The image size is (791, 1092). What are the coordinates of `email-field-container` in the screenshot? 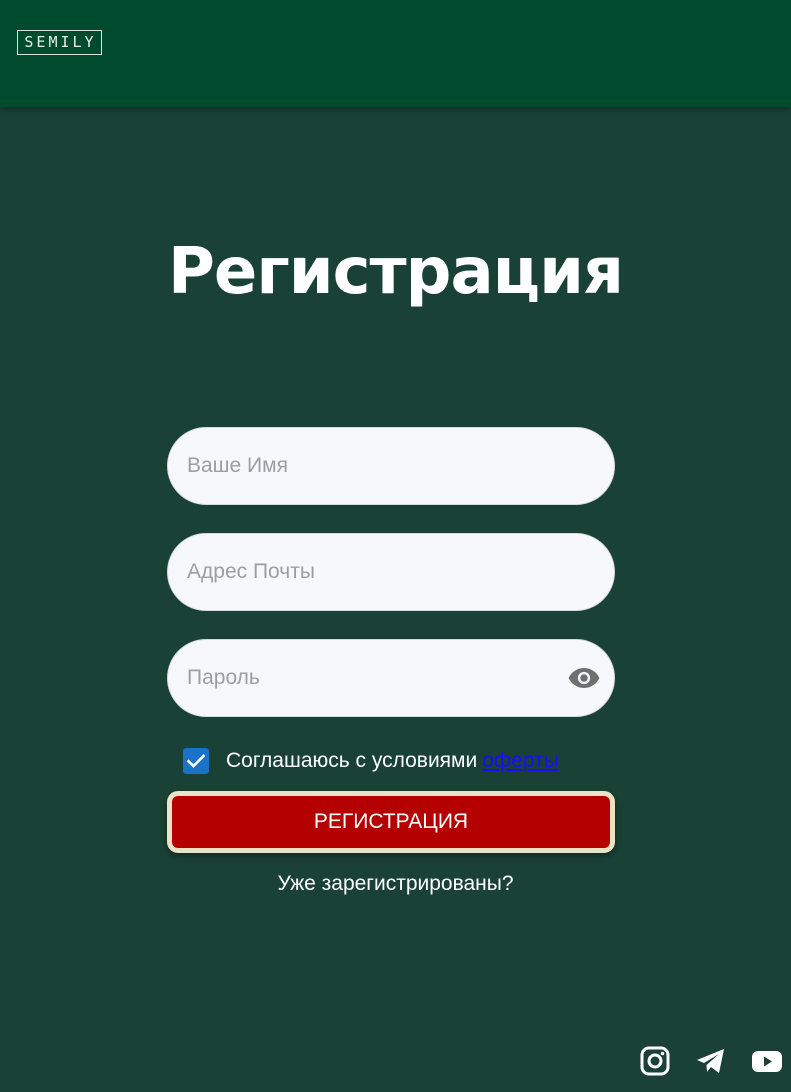 It's located at (391, 572).